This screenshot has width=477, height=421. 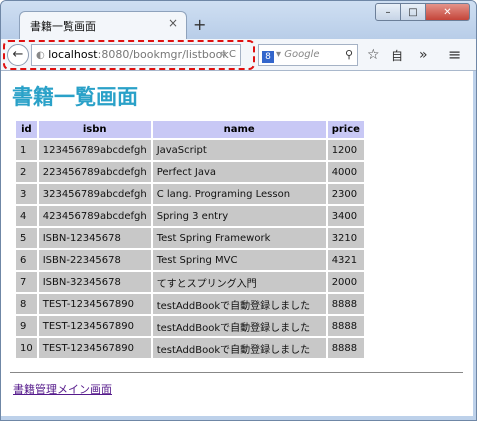 What do you see at coordinates (26, 150) in the screenshot?
I see `cell-id: 1` at bounding box center [26, 150].